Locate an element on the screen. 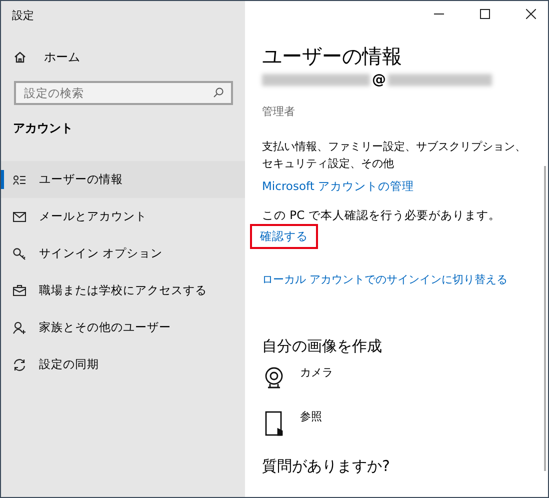 This screenshot has width=549, height=498. sidebar-item: メールとアカウント is located at coordinates (123, 216).